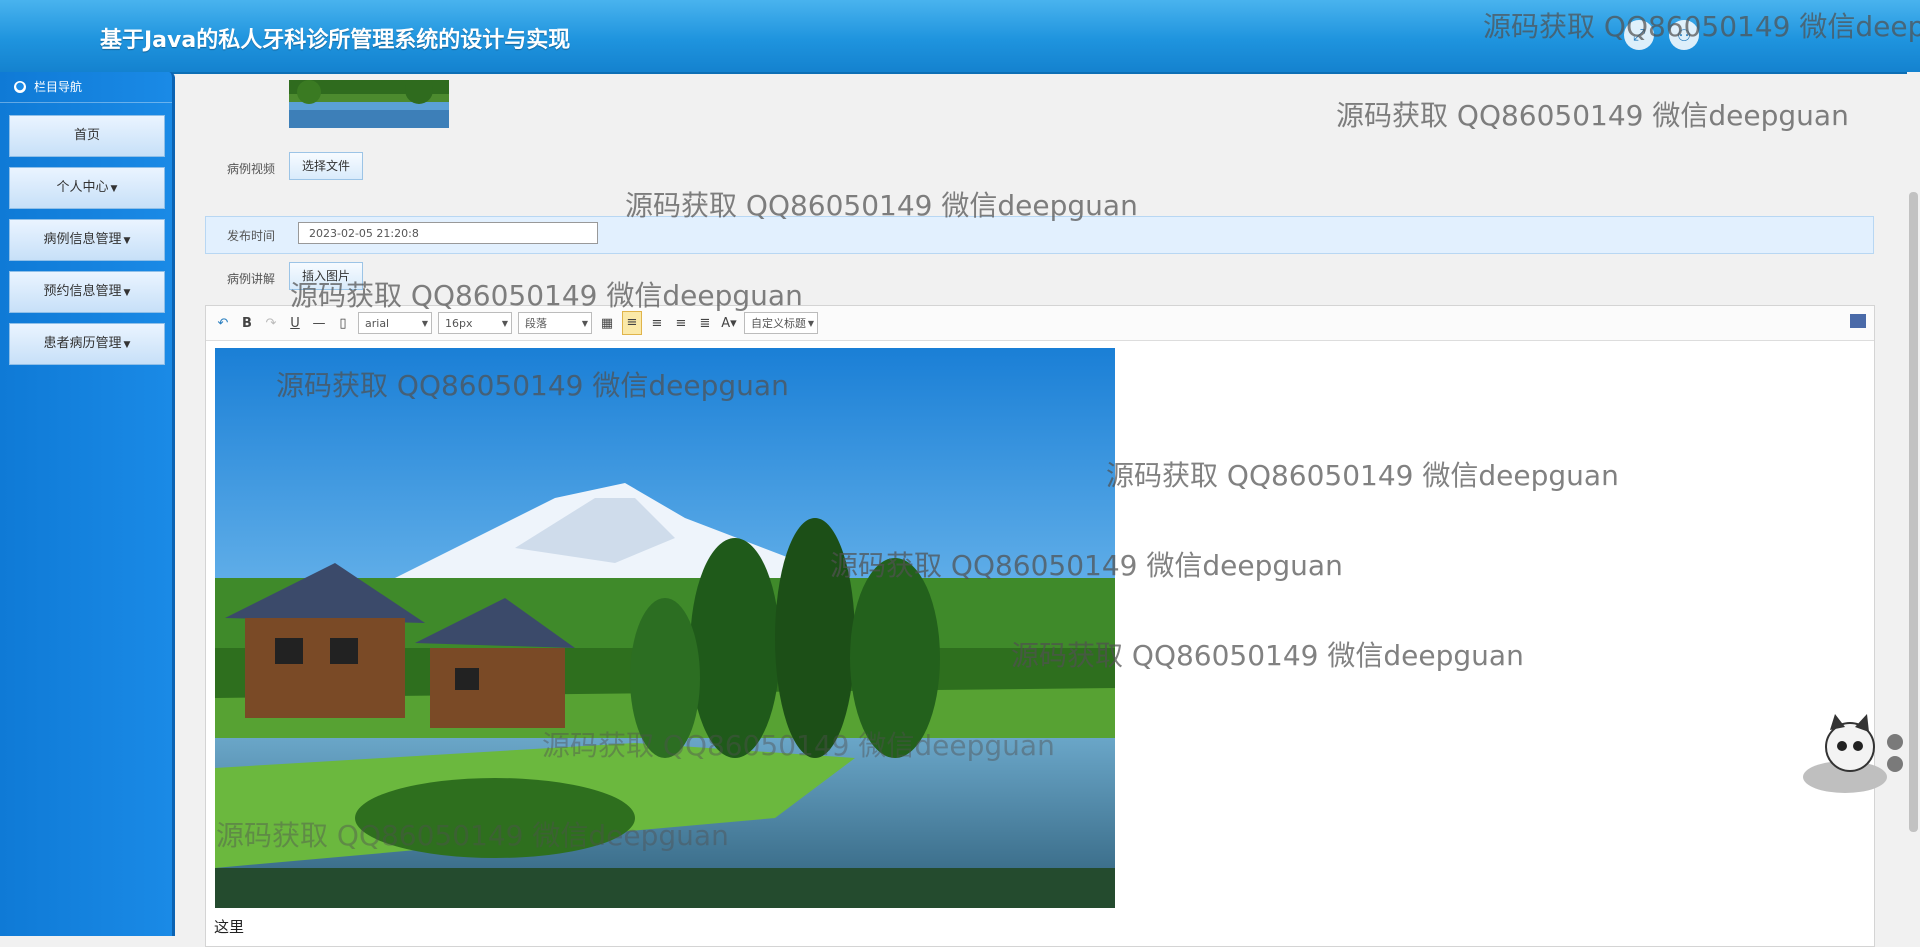 The width and height of the screenshot is (1920, 947). Describe the element at coordinates (326, 276) in the screenshot. I see `insert-image-button: 插入图片` at that location.